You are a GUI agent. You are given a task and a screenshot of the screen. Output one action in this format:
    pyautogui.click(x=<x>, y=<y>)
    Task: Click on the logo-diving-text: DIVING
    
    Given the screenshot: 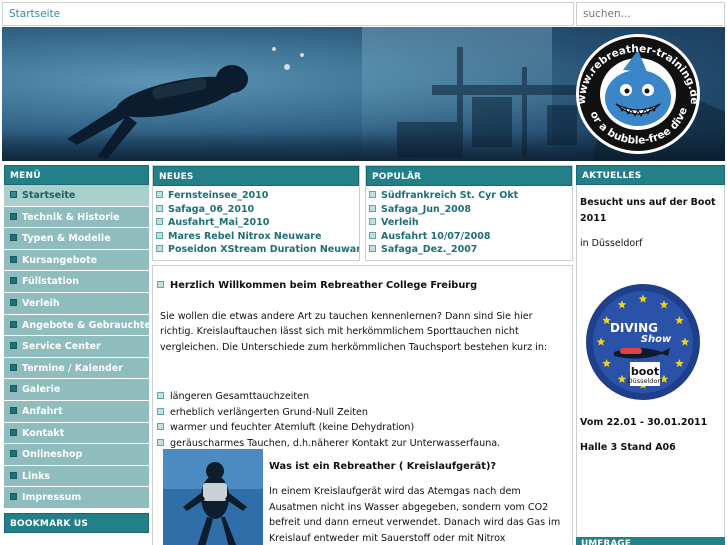 What is the action you would take?
    pyautogui.click(x=634, y=328)
    